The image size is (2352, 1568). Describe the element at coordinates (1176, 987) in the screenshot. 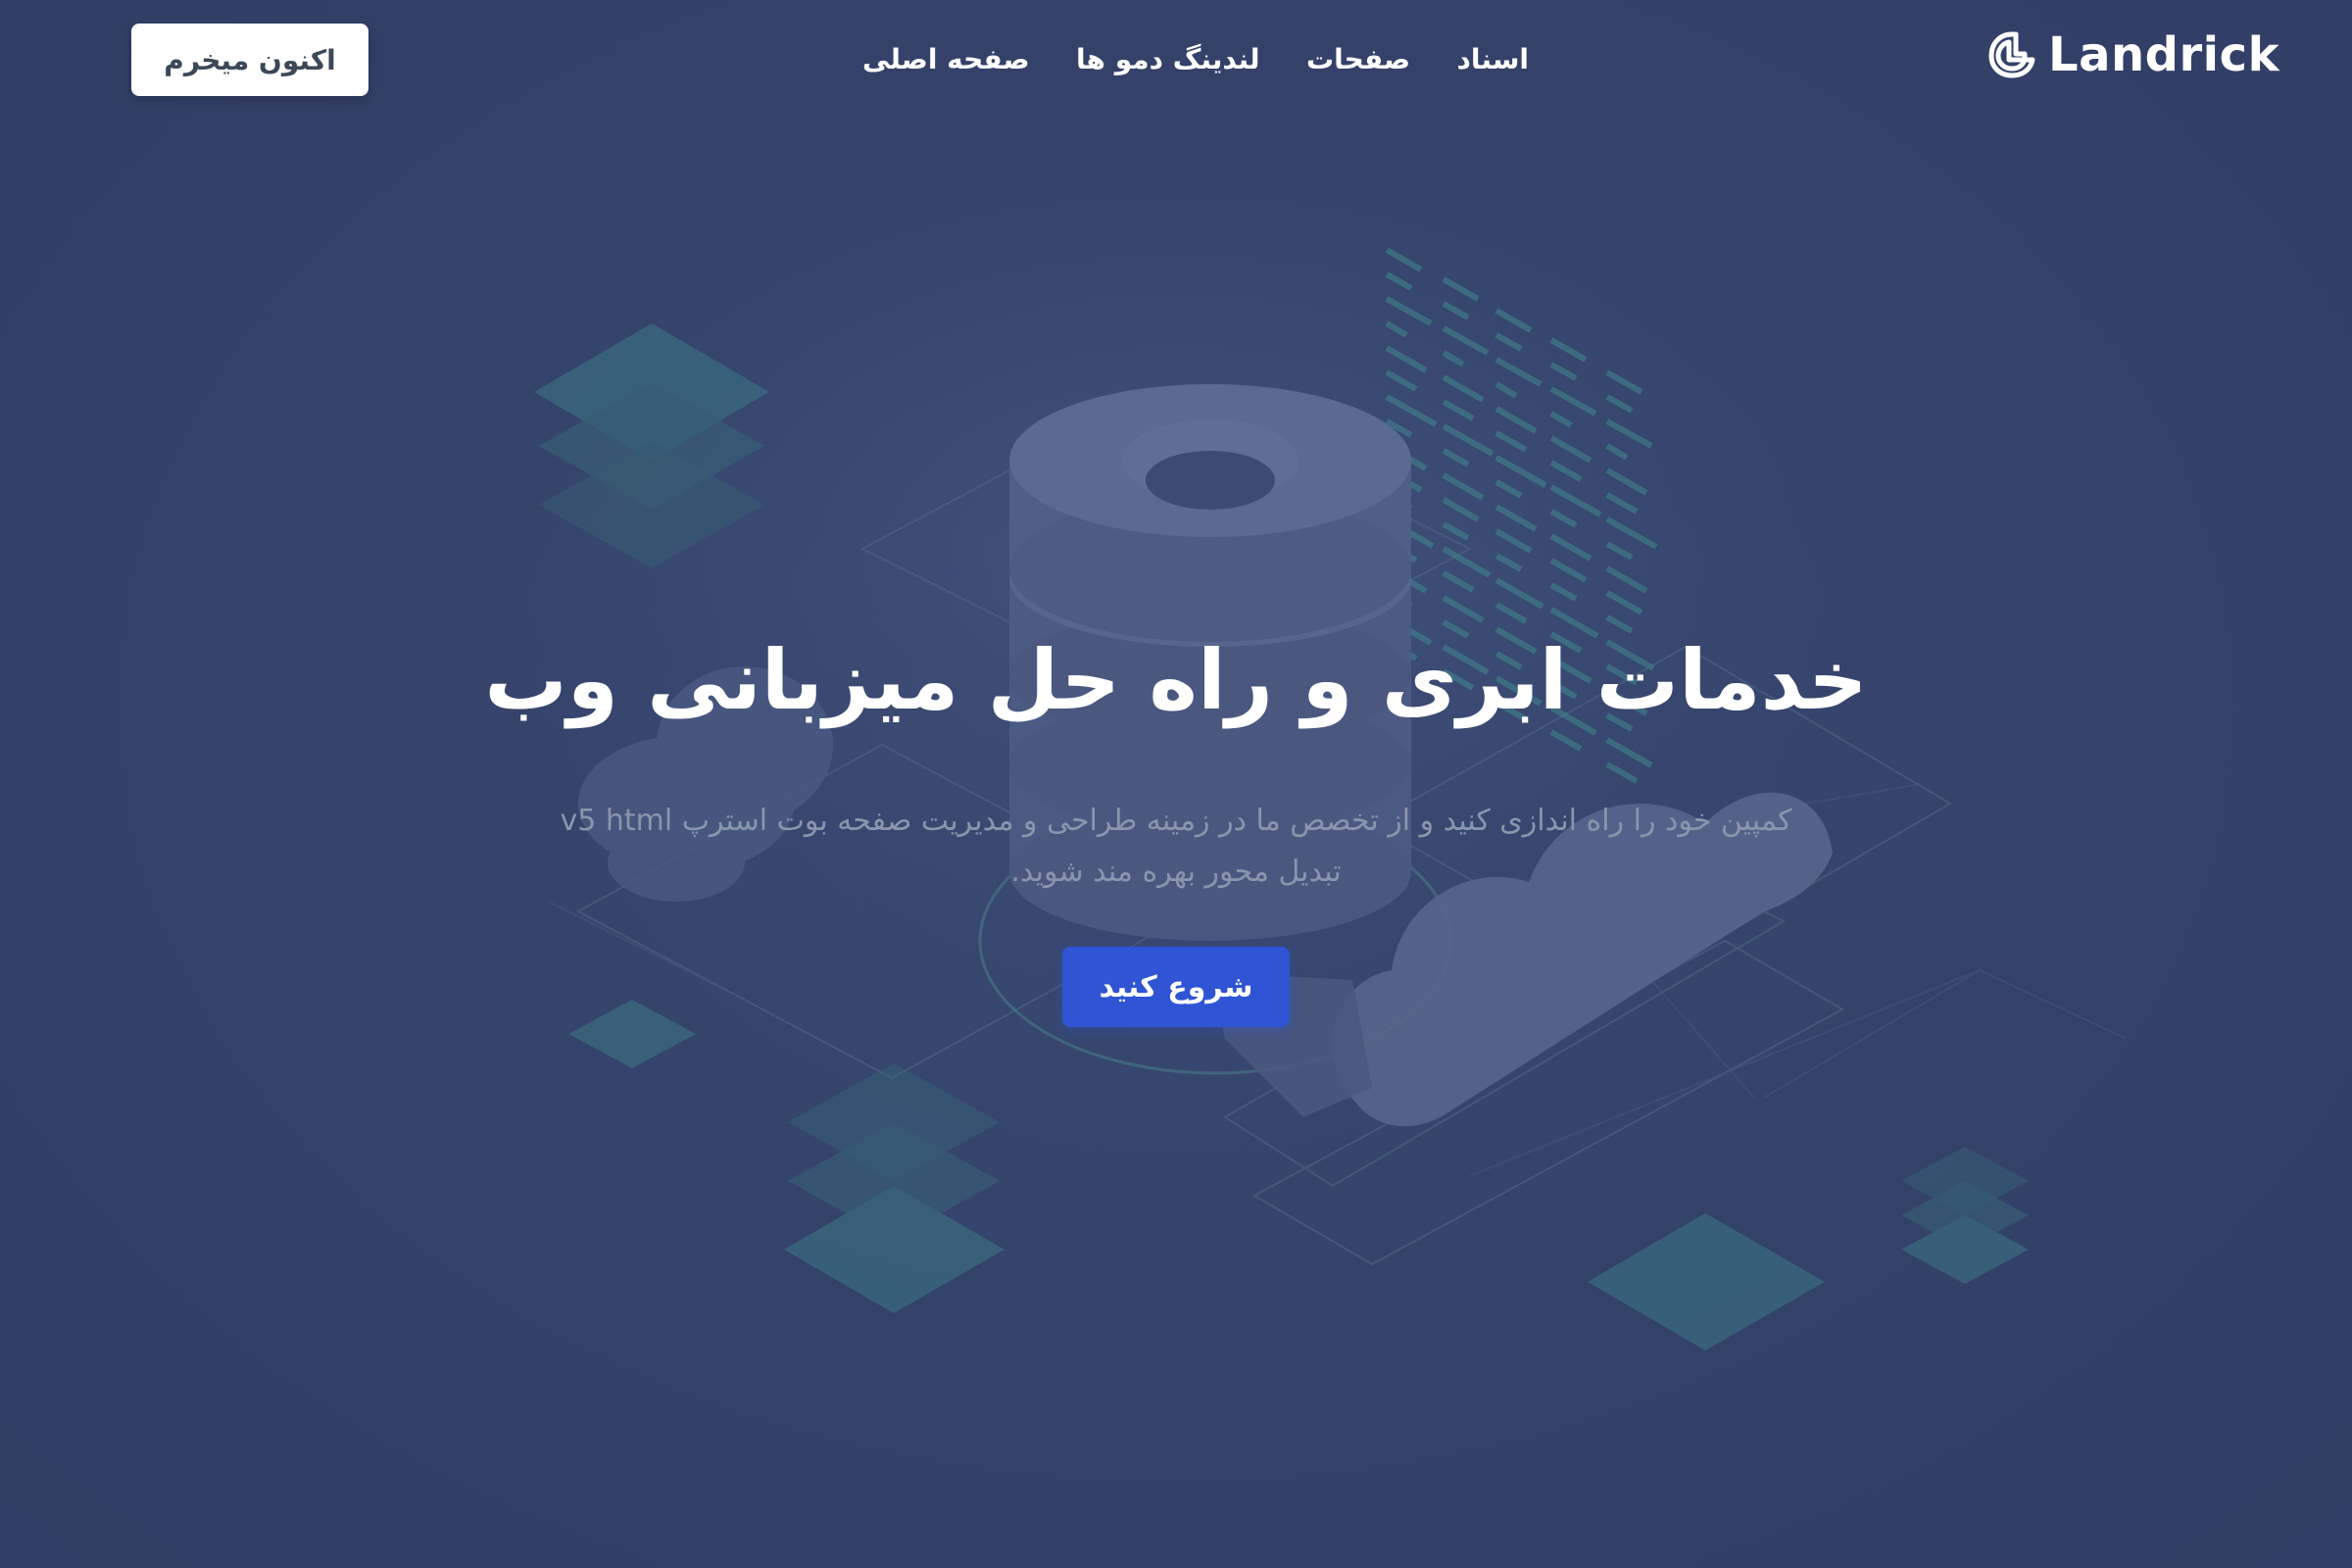

I see `get-started-button: شروع کنید` at that location.